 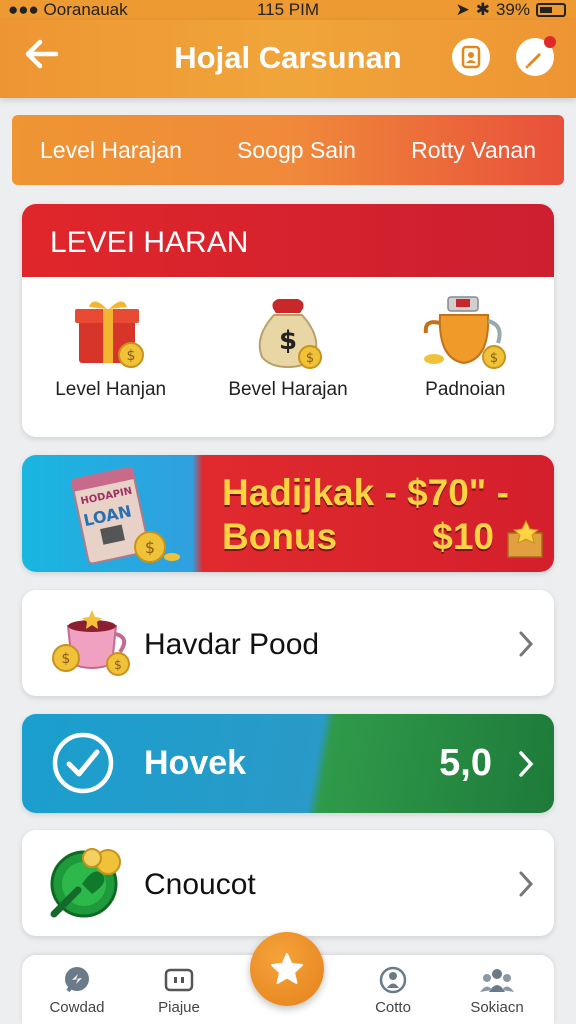 I want to click on row-value: 5,0, so click(x=465, y=763).